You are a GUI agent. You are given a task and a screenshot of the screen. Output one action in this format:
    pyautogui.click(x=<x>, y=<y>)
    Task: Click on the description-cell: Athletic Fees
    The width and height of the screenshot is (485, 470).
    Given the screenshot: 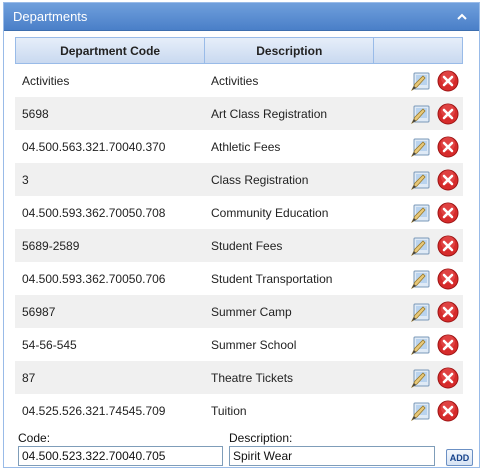 What is the action you would take?
    pyautogui.click(x=246, y=146)
    